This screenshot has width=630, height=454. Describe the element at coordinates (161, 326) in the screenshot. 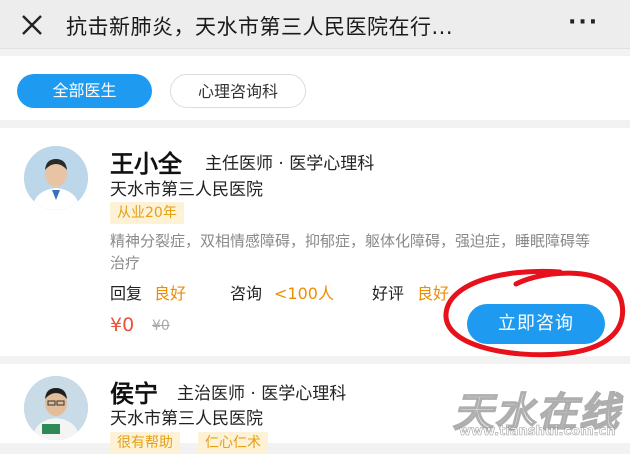

I see `original-price: ¥0` at that location.